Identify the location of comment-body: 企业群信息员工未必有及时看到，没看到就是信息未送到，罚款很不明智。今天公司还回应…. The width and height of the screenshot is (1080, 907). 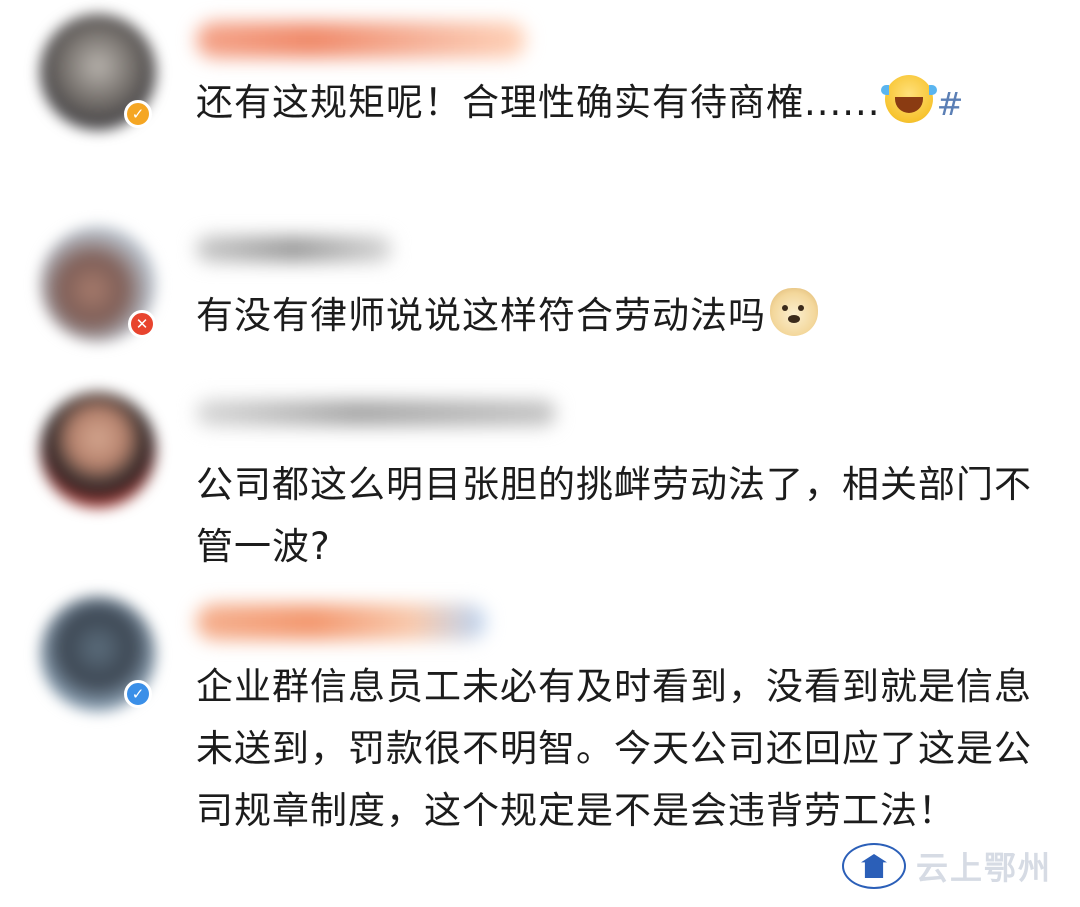
(614, 748).